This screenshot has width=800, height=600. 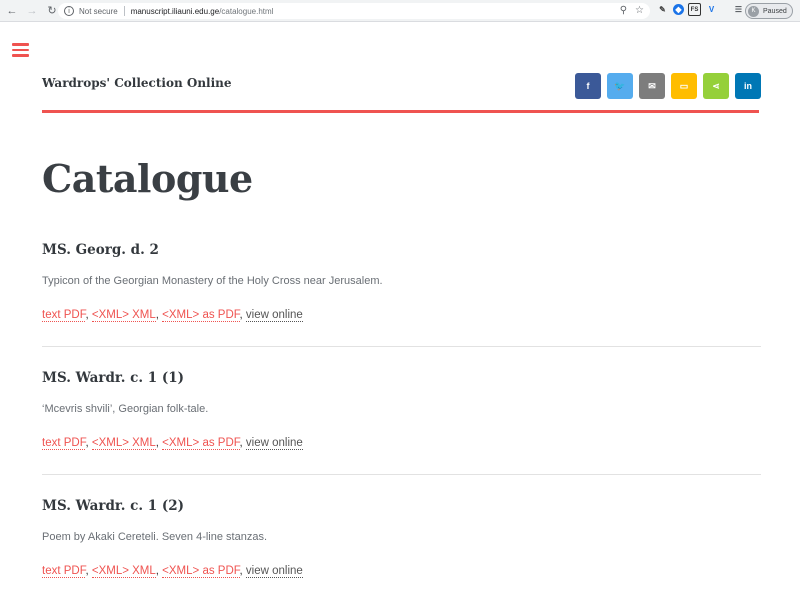 What do you see at coordinates (113, 506) in the screenshot?
I see `entry-title: MS. Wardr. c. 1 (2)` at bounding box center [113, 506].